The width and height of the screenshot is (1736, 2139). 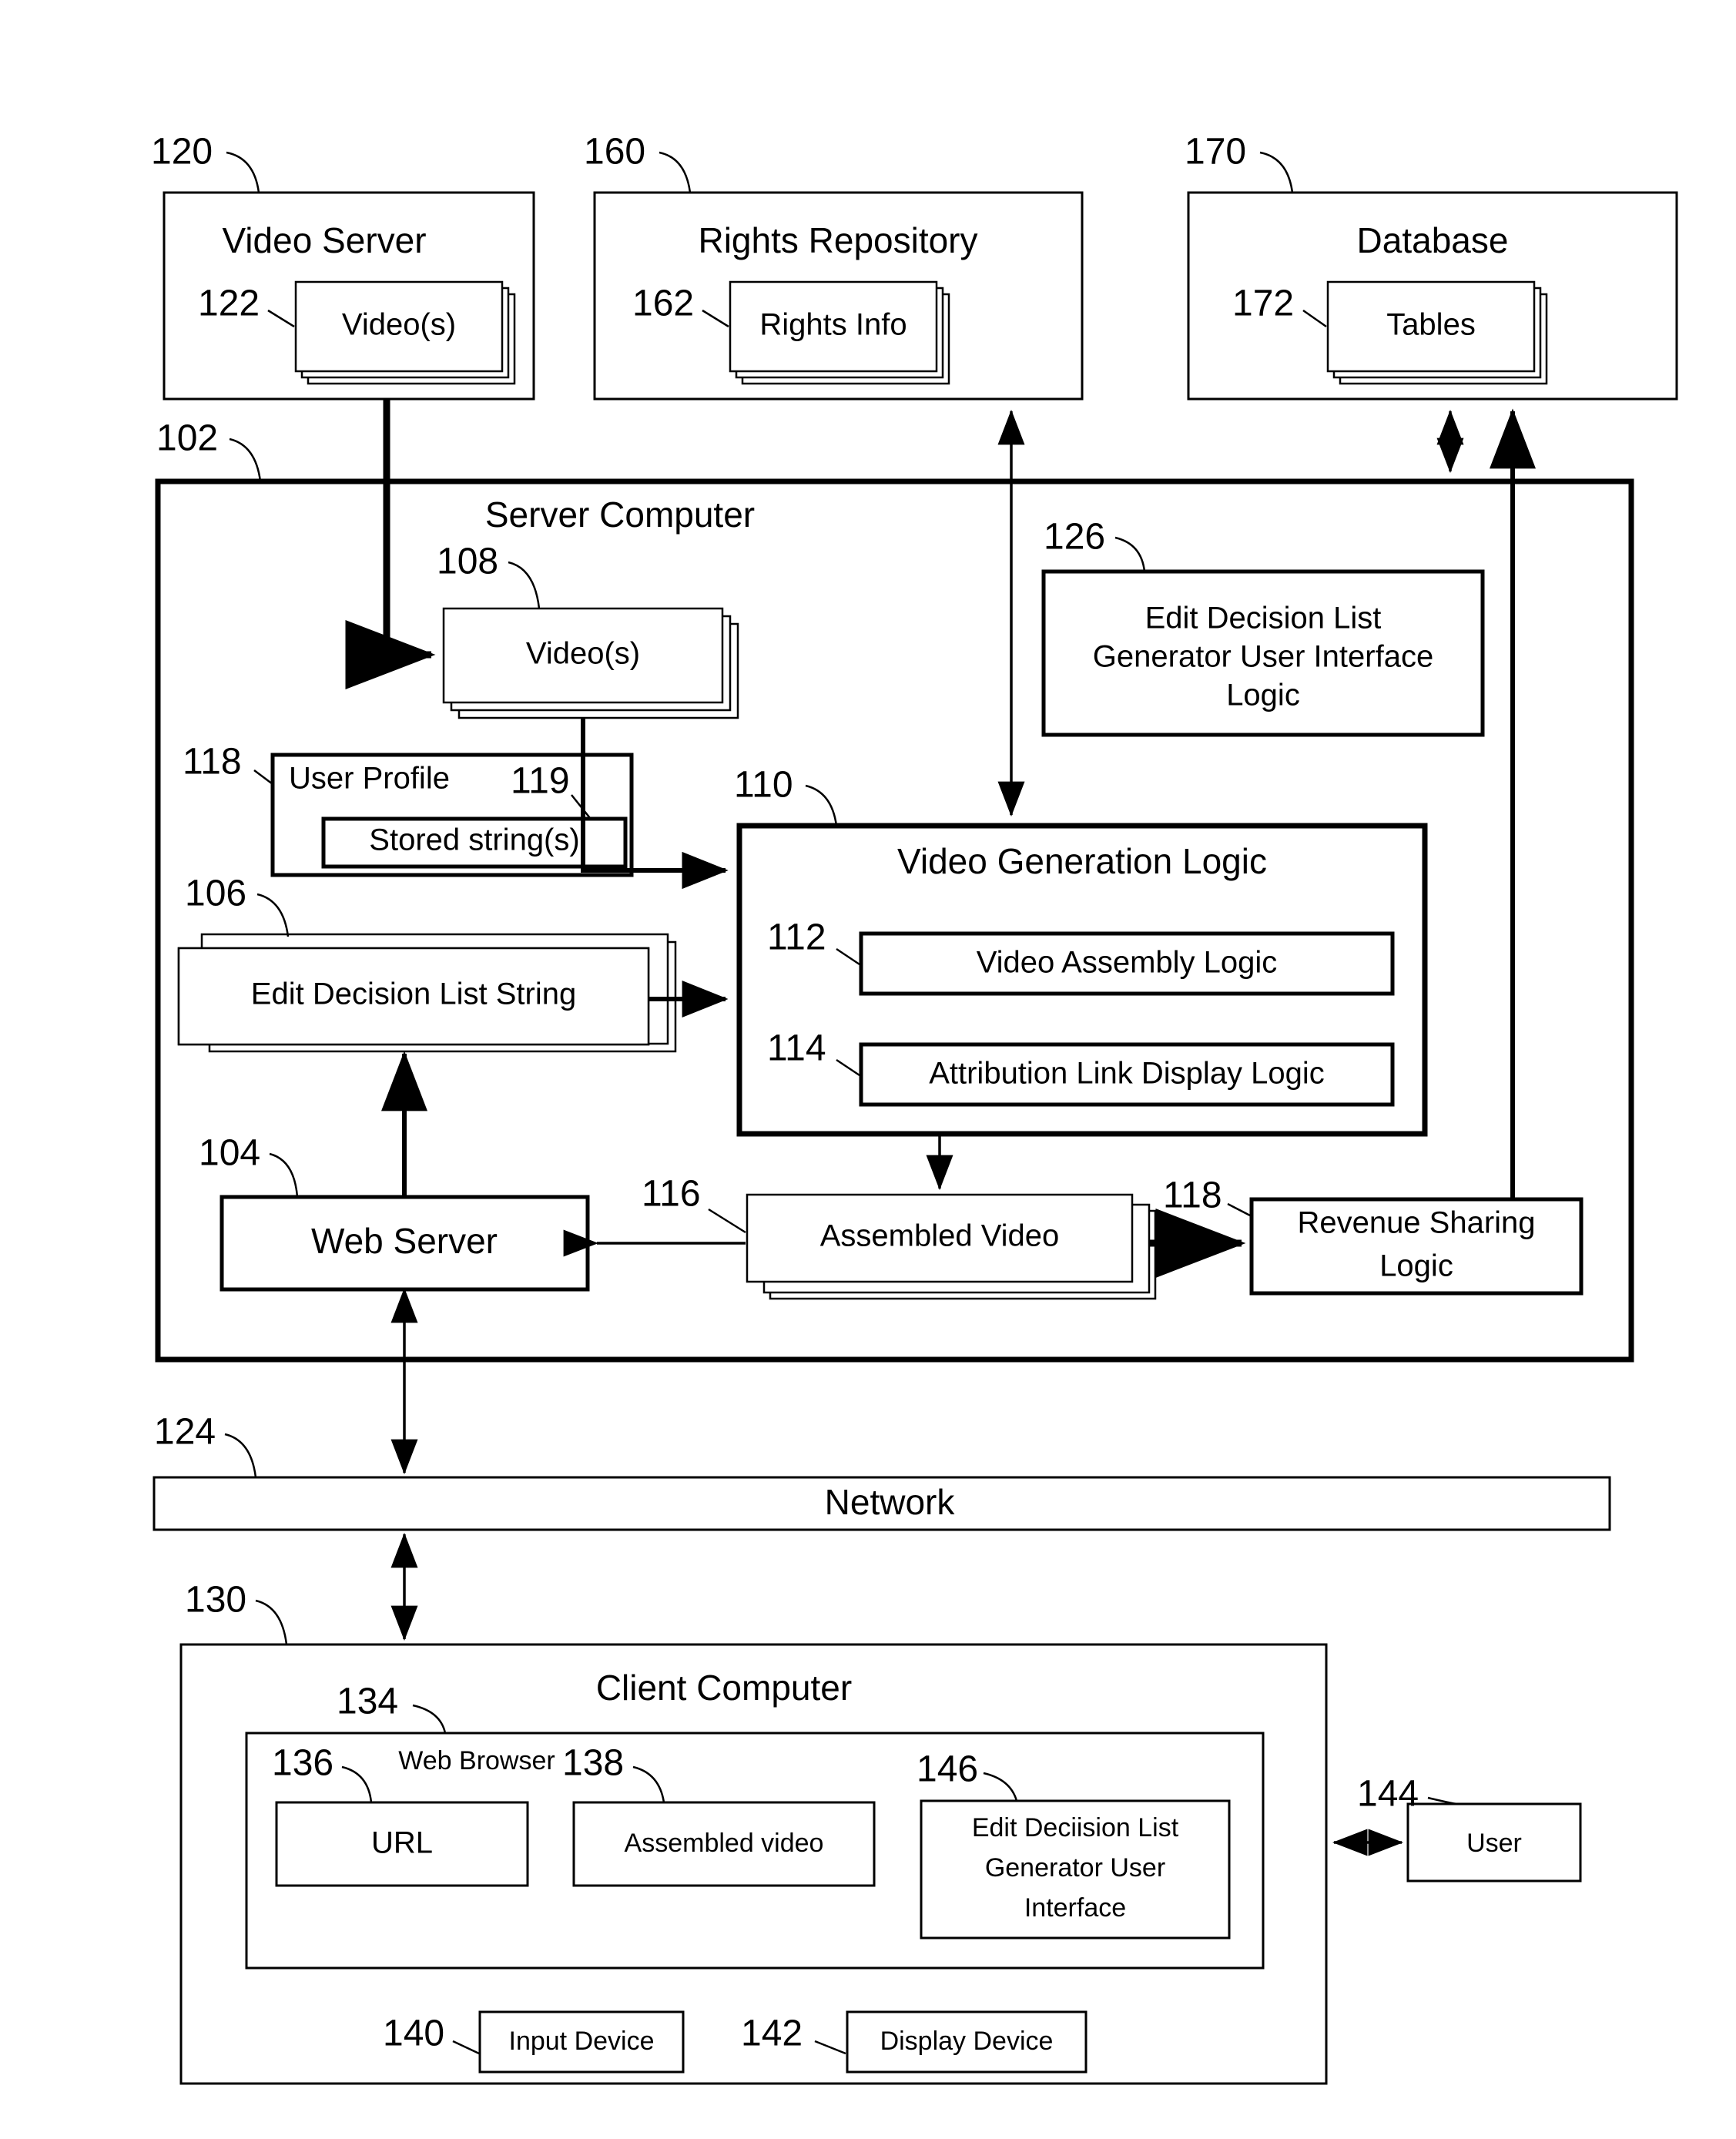 I want to click on ref-104: 104, so click(x=230, y=1153).